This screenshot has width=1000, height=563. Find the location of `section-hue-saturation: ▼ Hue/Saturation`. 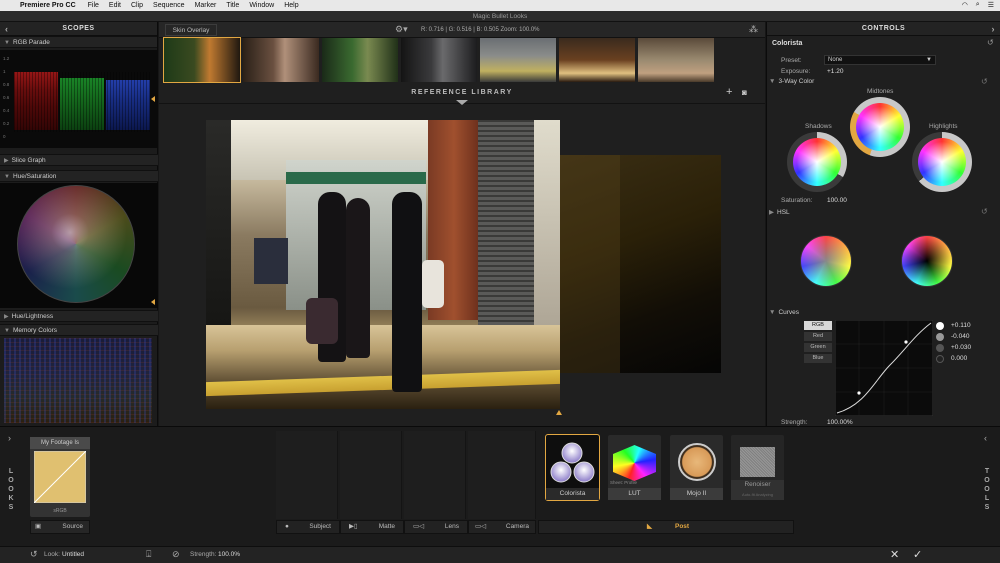

section-hue-saturation: ▼ Hue/Saturation is located at coordinates (79, 176).